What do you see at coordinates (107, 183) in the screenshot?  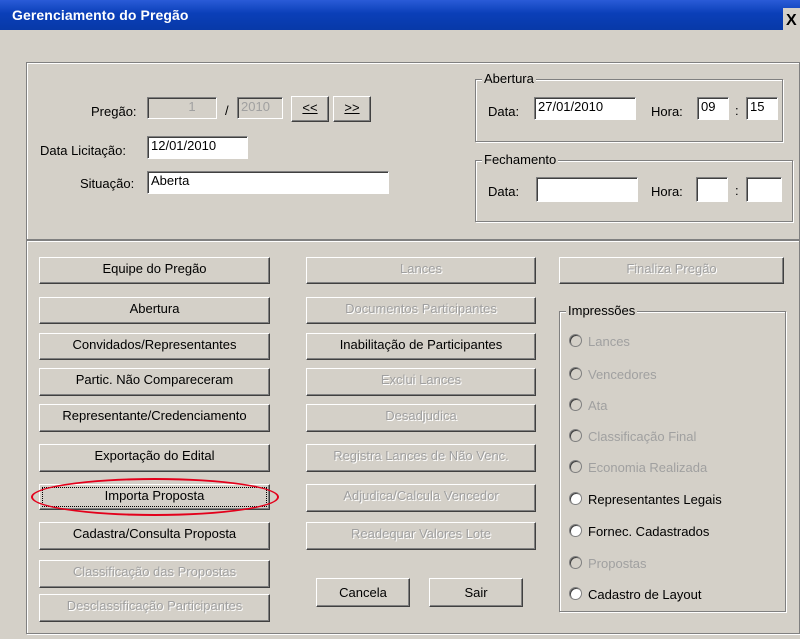 I see `situacao-label: Situação:` at bounding box center [107, 183].